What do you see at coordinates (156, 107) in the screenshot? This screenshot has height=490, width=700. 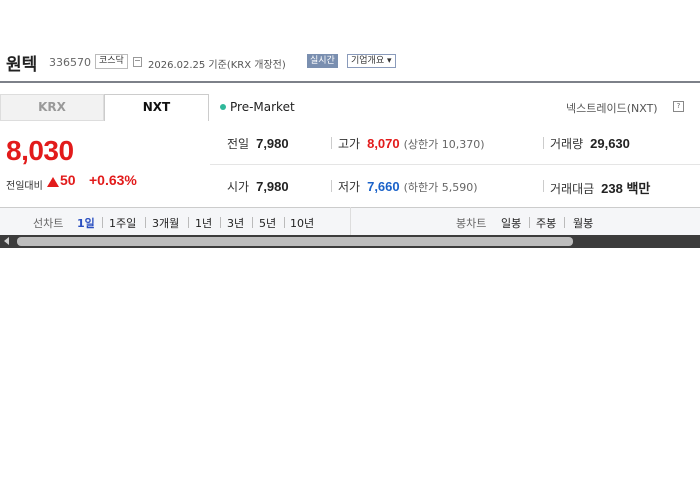 I see `tab-nxt: NXT` at bounding box center [156, 107].